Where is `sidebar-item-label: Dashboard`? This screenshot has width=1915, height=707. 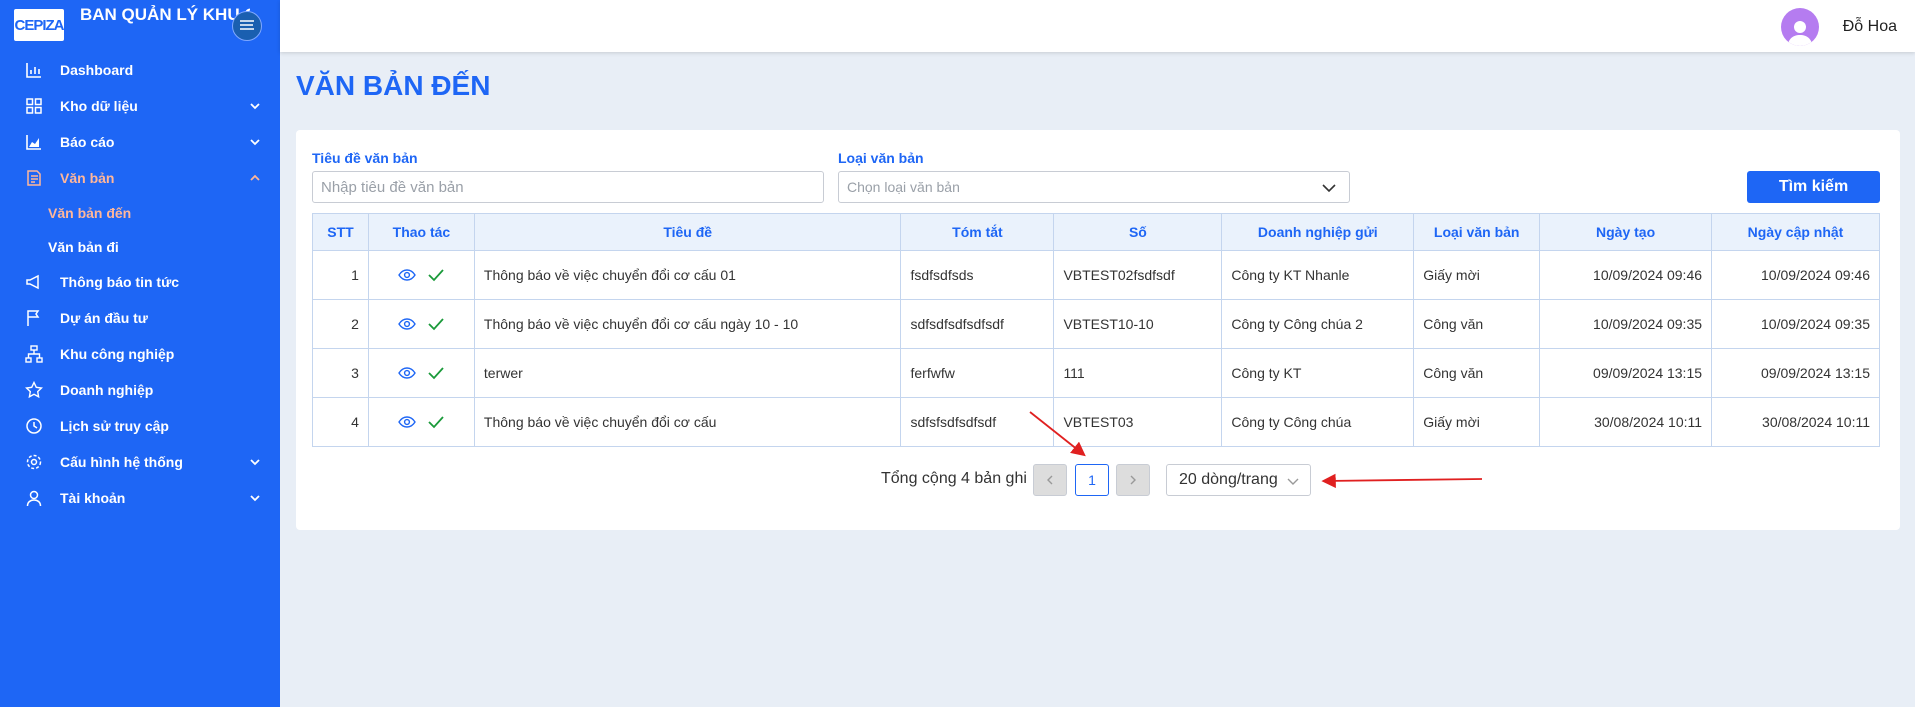 sidebar-item-label: Dashboard is located at coordinates (97, 70).